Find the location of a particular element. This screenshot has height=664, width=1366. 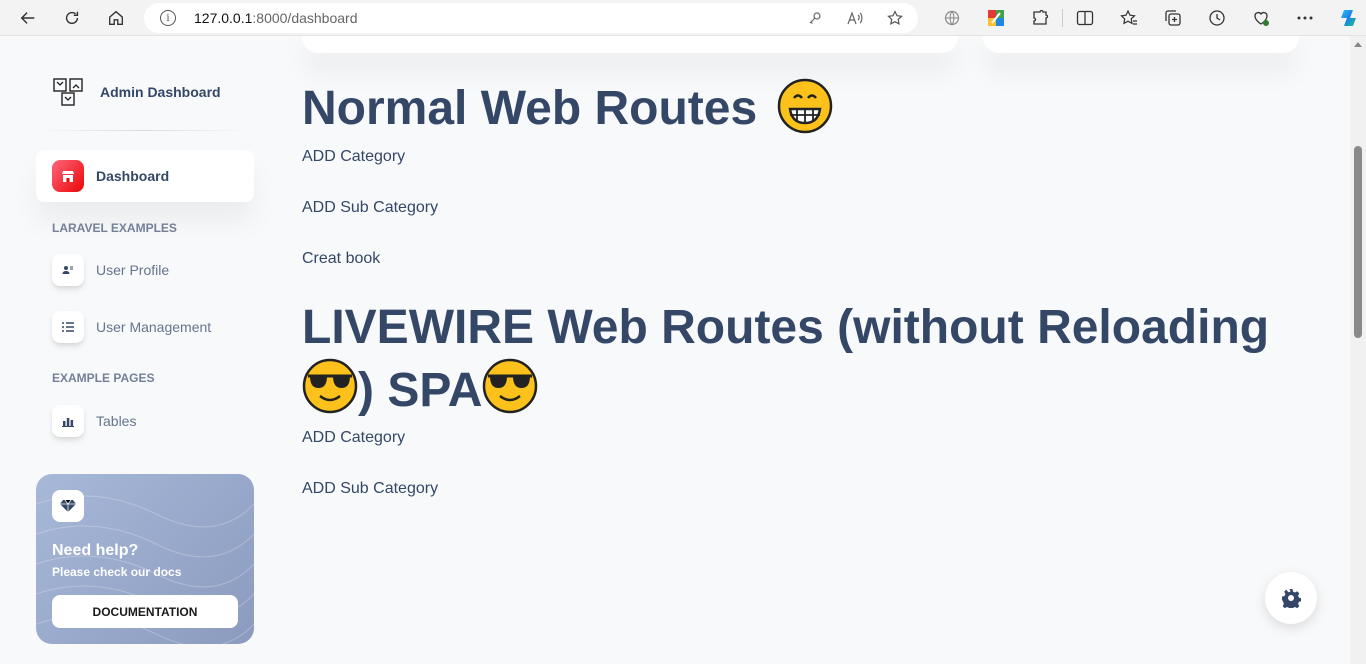

list-icon is located at coordinates (68, 327).